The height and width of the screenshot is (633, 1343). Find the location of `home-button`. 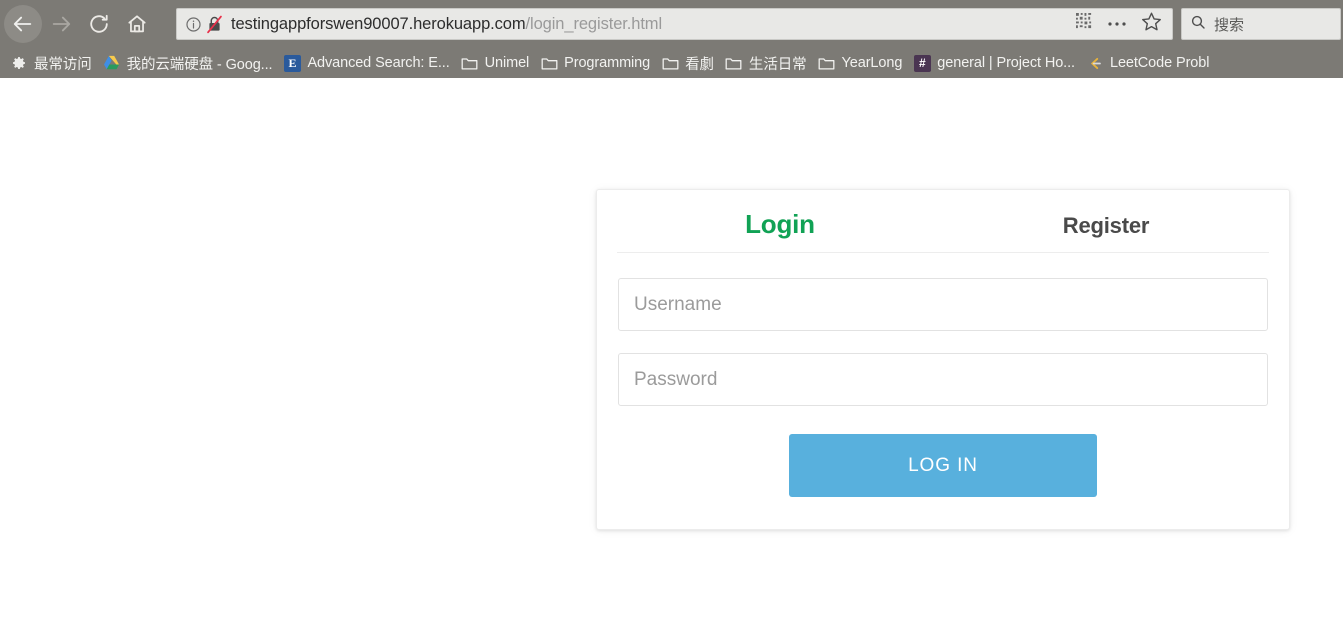

home-button is located at coordinates (137, 24).